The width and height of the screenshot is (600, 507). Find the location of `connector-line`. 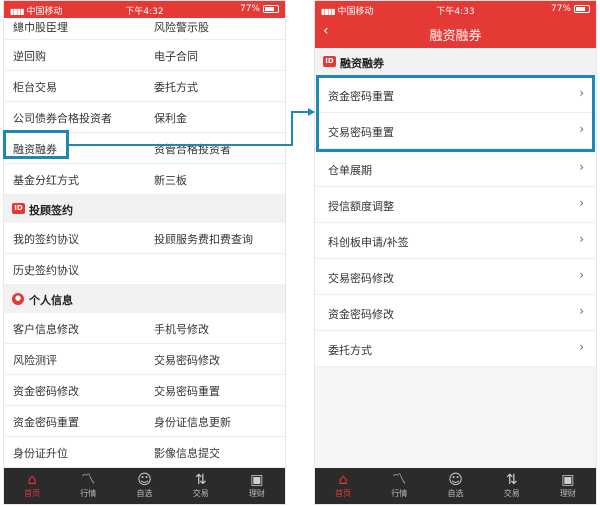

connector-line is located at coordinates (190, 128).